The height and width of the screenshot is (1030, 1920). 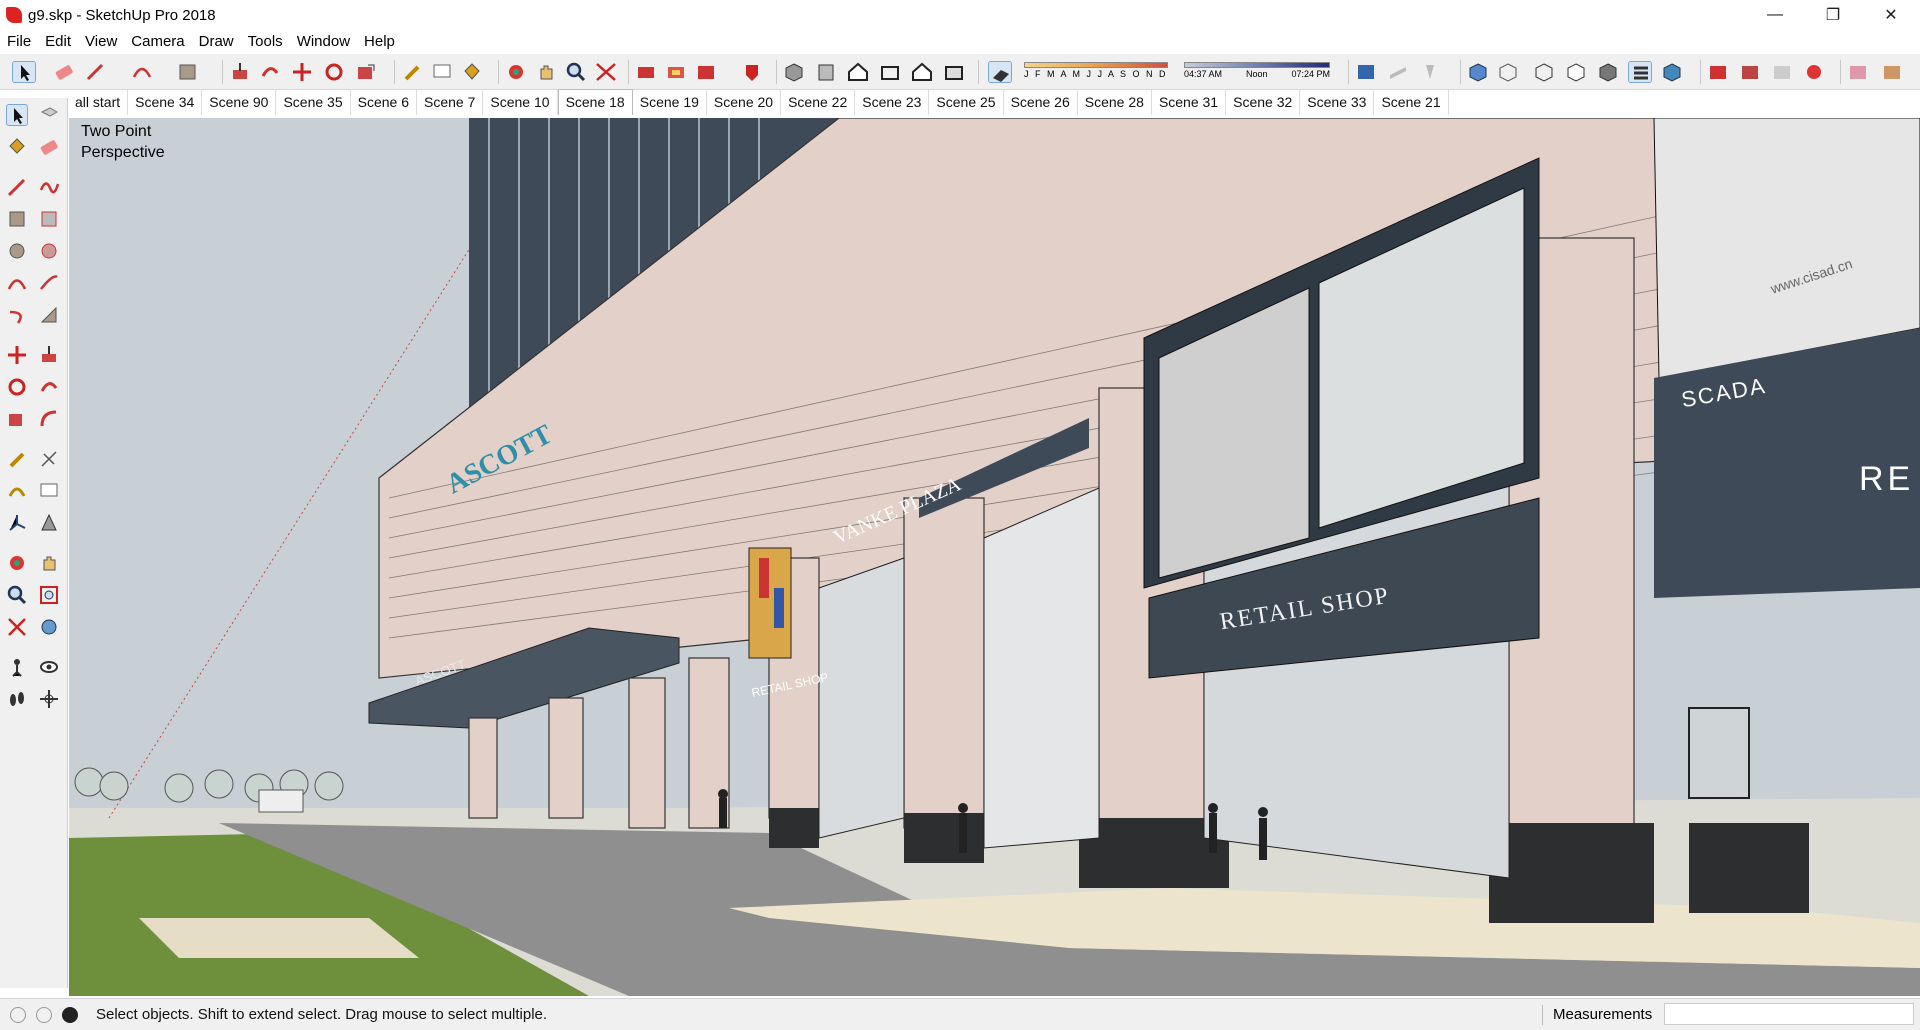 What do you see at coordinates (17, 187) in the screenshot?
I see `line-tool-icon` at bounding box center [17, 187].